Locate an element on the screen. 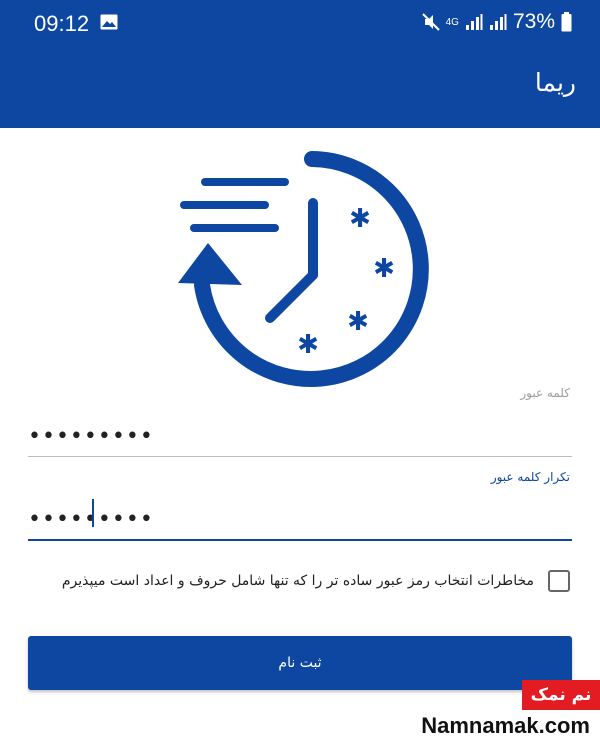 The height and width of the screenshot is (742, 600). confirm-password-label: تکرار کلمه عبور is located at coordinates (530, 477).